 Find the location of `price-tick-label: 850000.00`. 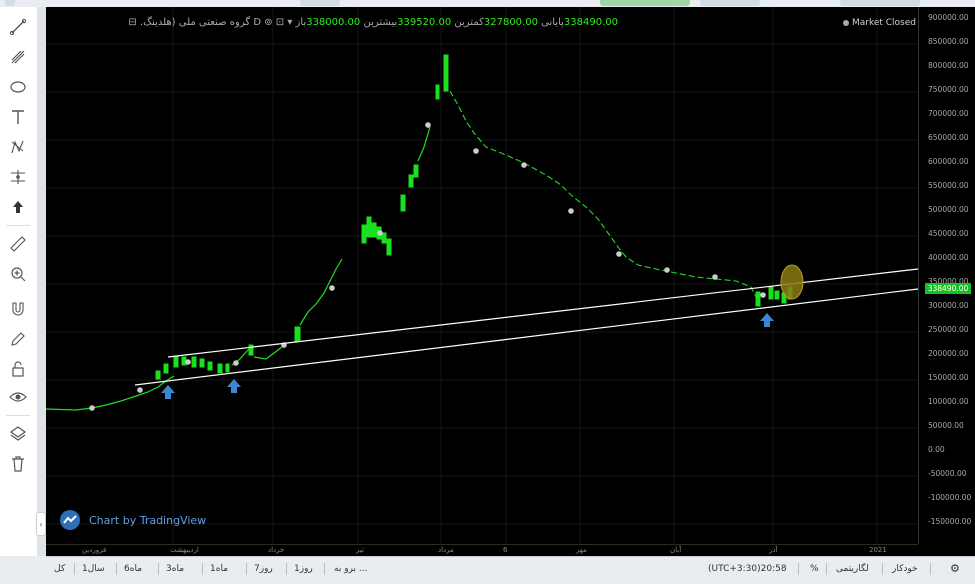

price-tick-label: 850000.00 is located at coordinates (948, 41).